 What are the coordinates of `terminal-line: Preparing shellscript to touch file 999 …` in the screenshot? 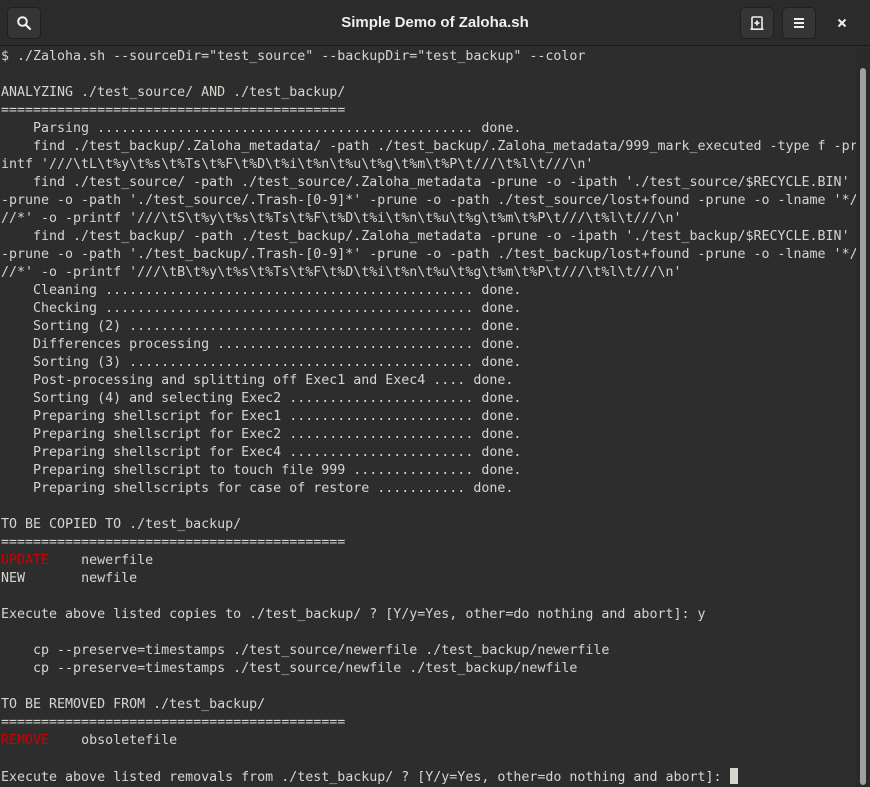 It's located at (261, 470).